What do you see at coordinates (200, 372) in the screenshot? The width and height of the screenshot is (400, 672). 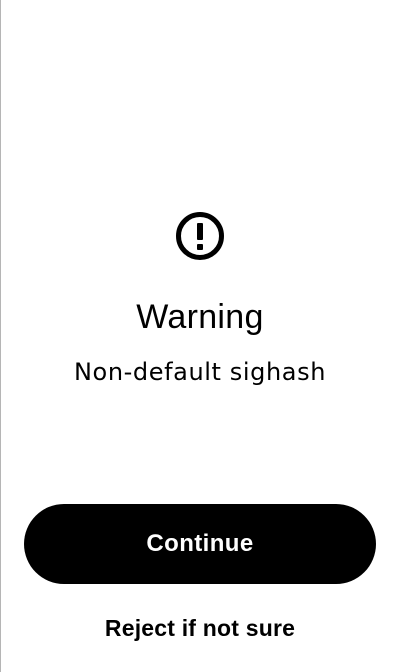 I see `warning-message: Non-default sighash` at bounding box center [200, 372].